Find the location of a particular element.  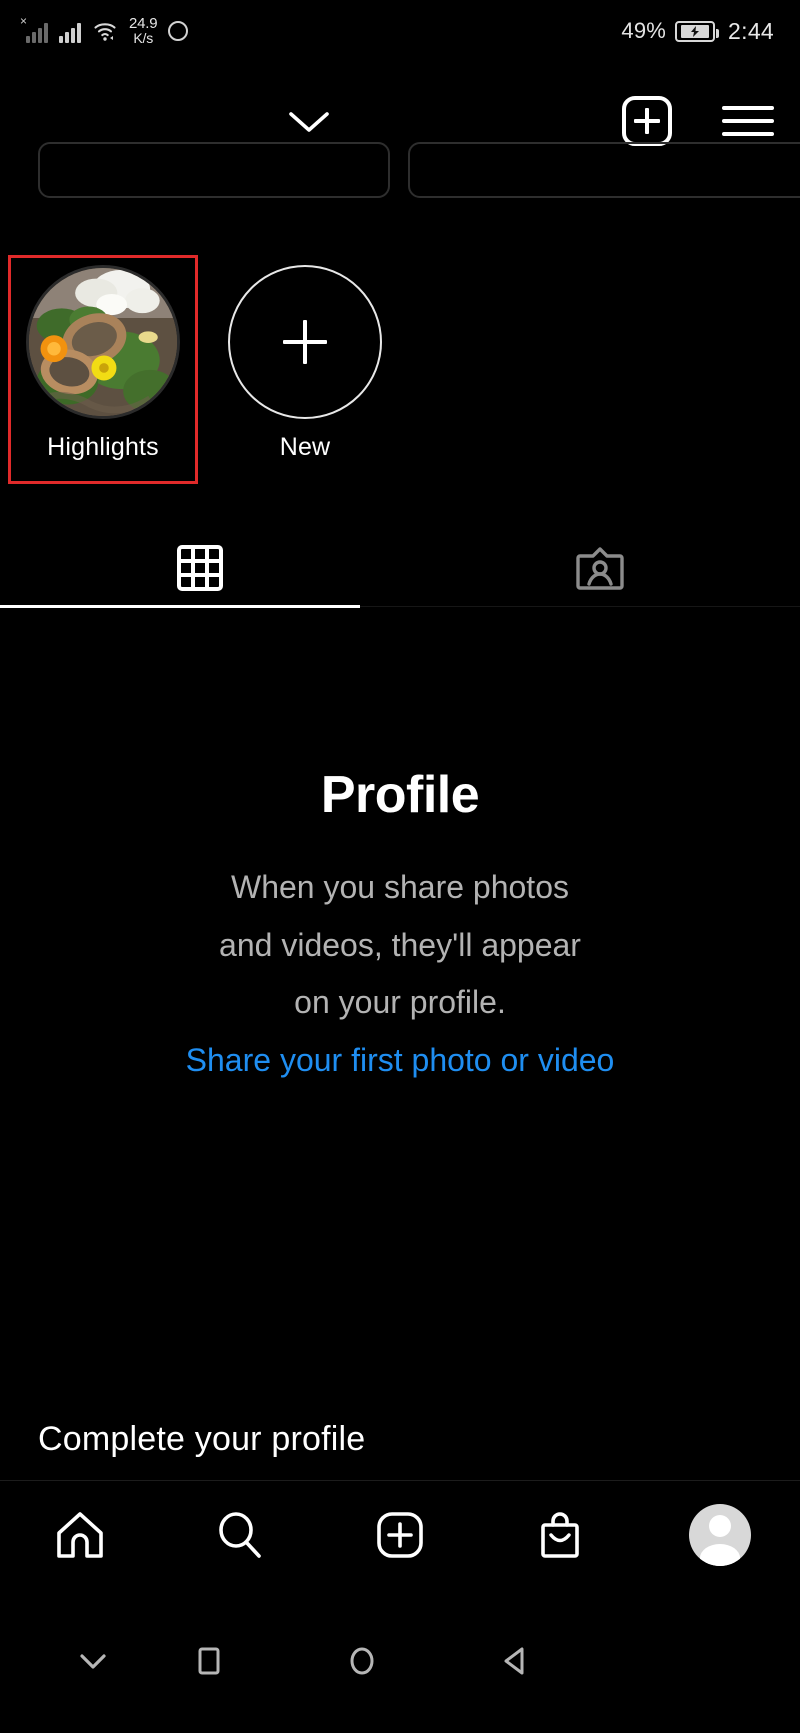

status-bar: × 24.9 K/s 49% 2:44 is located at coordinates (400, 31).